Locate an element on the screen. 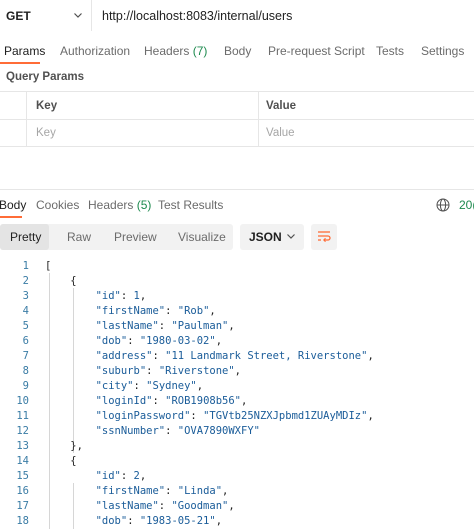 The image size is (474, 529). line-number: 7 is located at coordinates (25, 356).